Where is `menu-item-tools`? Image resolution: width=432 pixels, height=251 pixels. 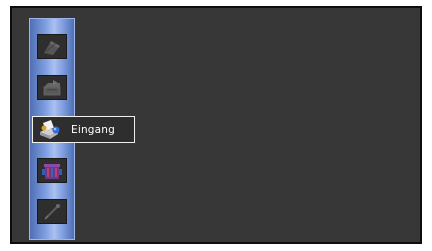 menu-item-tools is located at coordinates (52, 211).